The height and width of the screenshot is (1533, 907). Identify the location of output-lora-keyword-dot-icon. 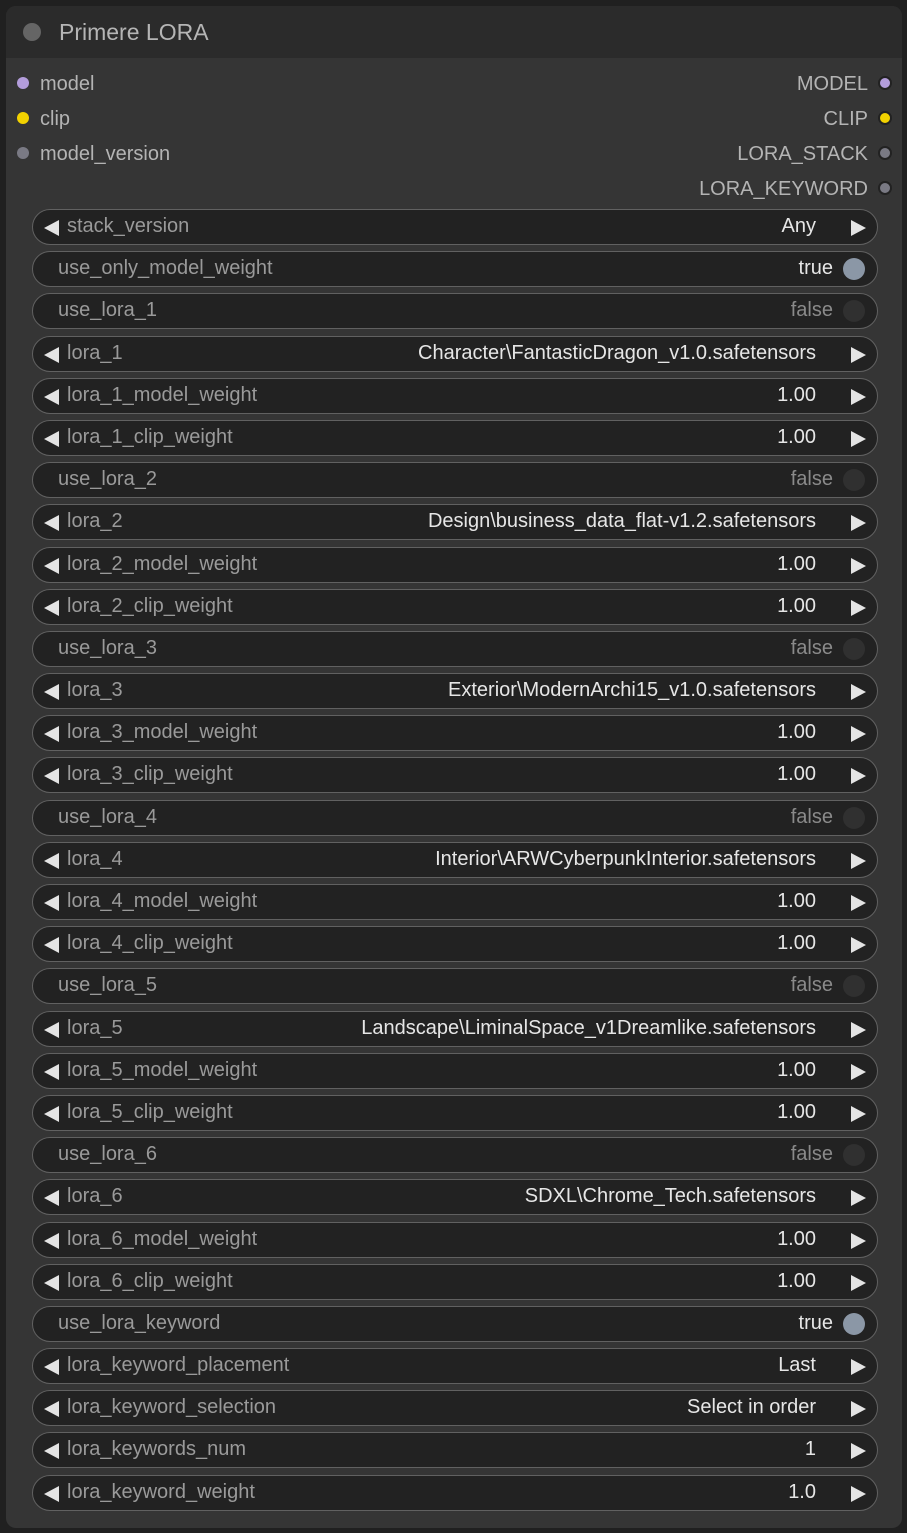
(885, 187).